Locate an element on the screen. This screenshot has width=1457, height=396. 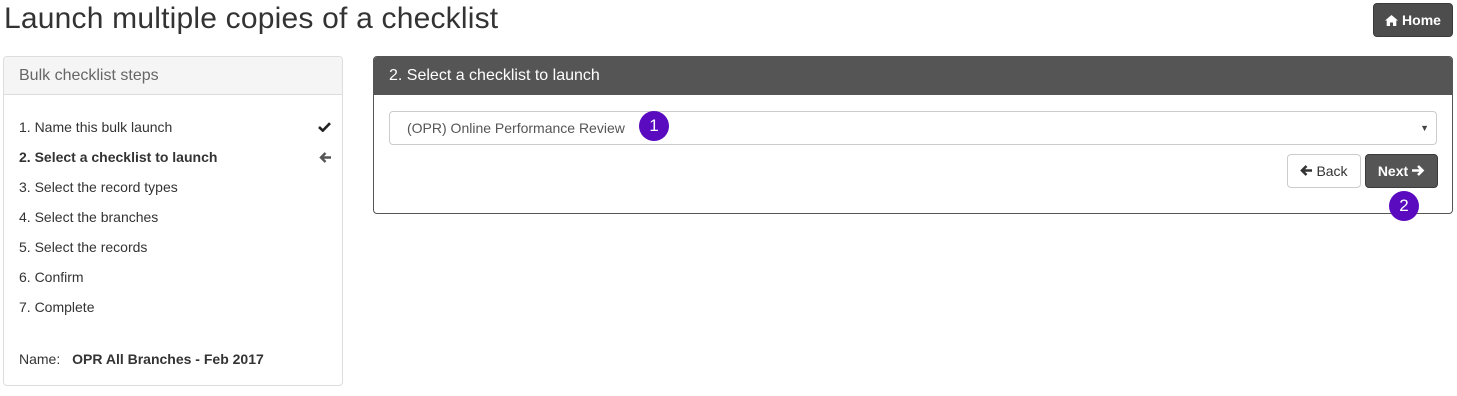
step-item-record-types: 3. Select the record types is located at coordinates (175, 190).